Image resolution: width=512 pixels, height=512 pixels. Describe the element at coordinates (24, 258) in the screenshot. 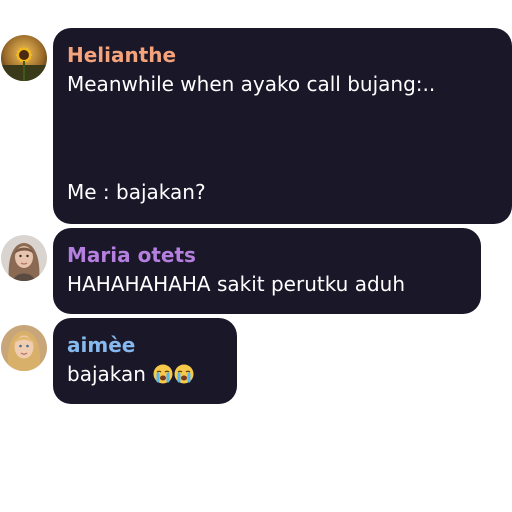

I see `woman-avatar` at that location.